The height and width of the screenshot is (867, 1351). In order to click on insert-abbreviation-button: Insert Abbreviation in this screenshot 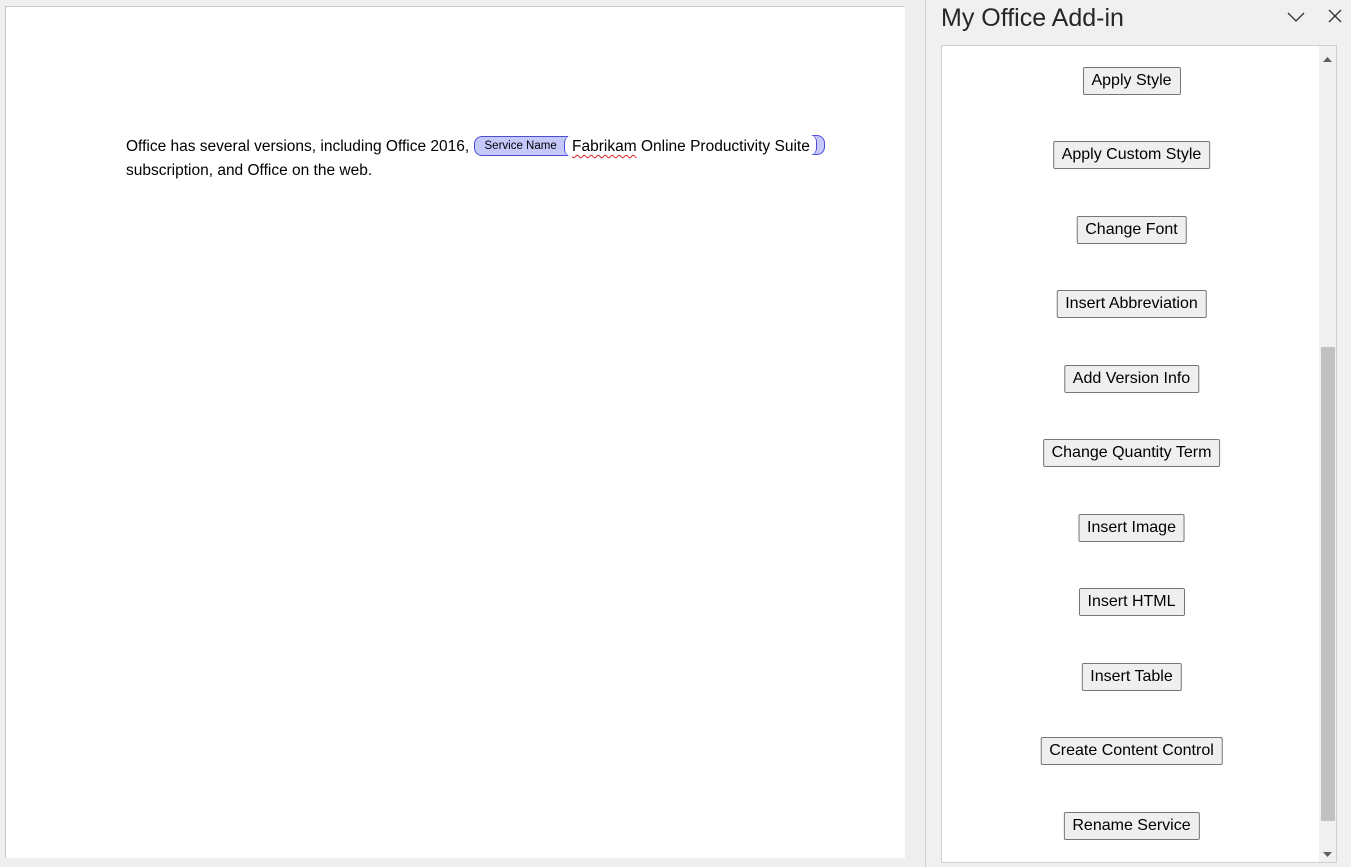, I will do `click(1131, 304)`.